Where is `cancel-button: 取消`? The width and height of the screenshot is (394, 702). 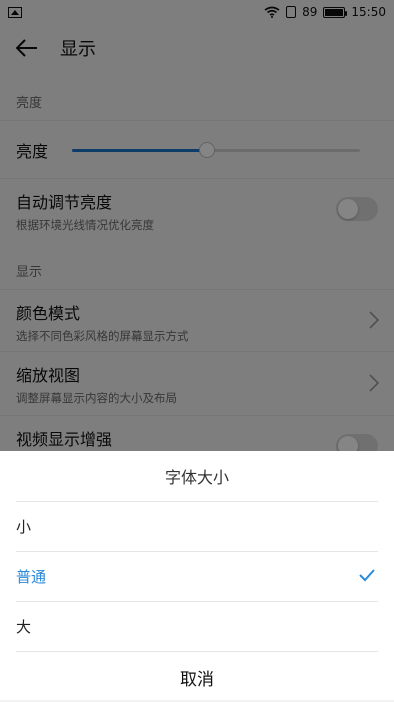
cancel-button: 取消 is located at coordinates (197, 677).